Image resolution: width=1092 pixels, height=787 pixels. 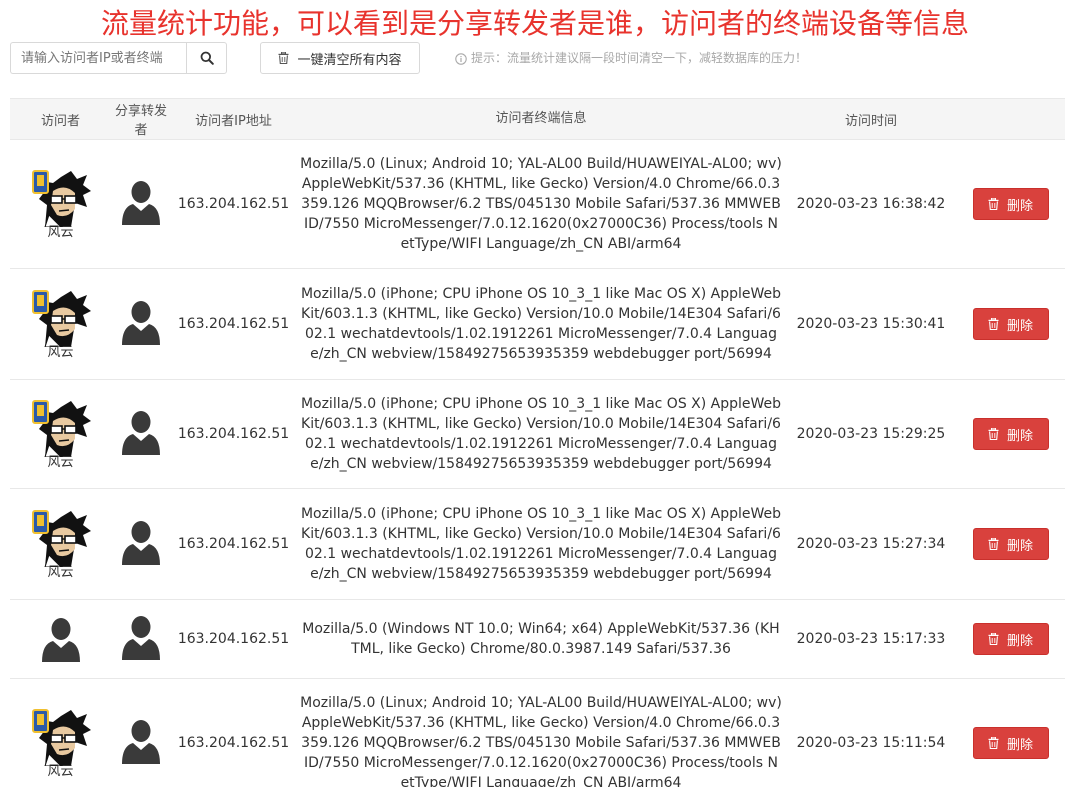 I want to click on header-ip: 访问者IP地址, so click(x=233, y=121).